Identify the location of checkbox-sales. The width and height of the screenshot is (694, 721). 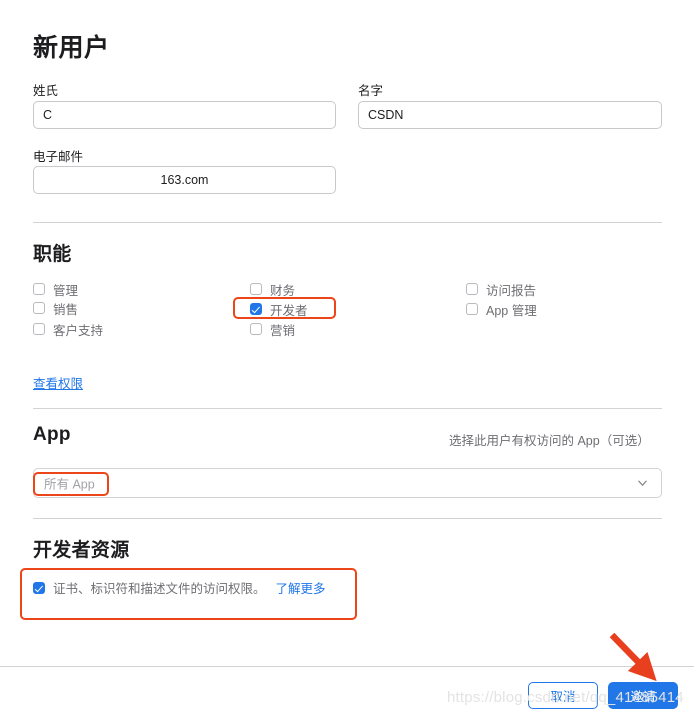
(39, 308).